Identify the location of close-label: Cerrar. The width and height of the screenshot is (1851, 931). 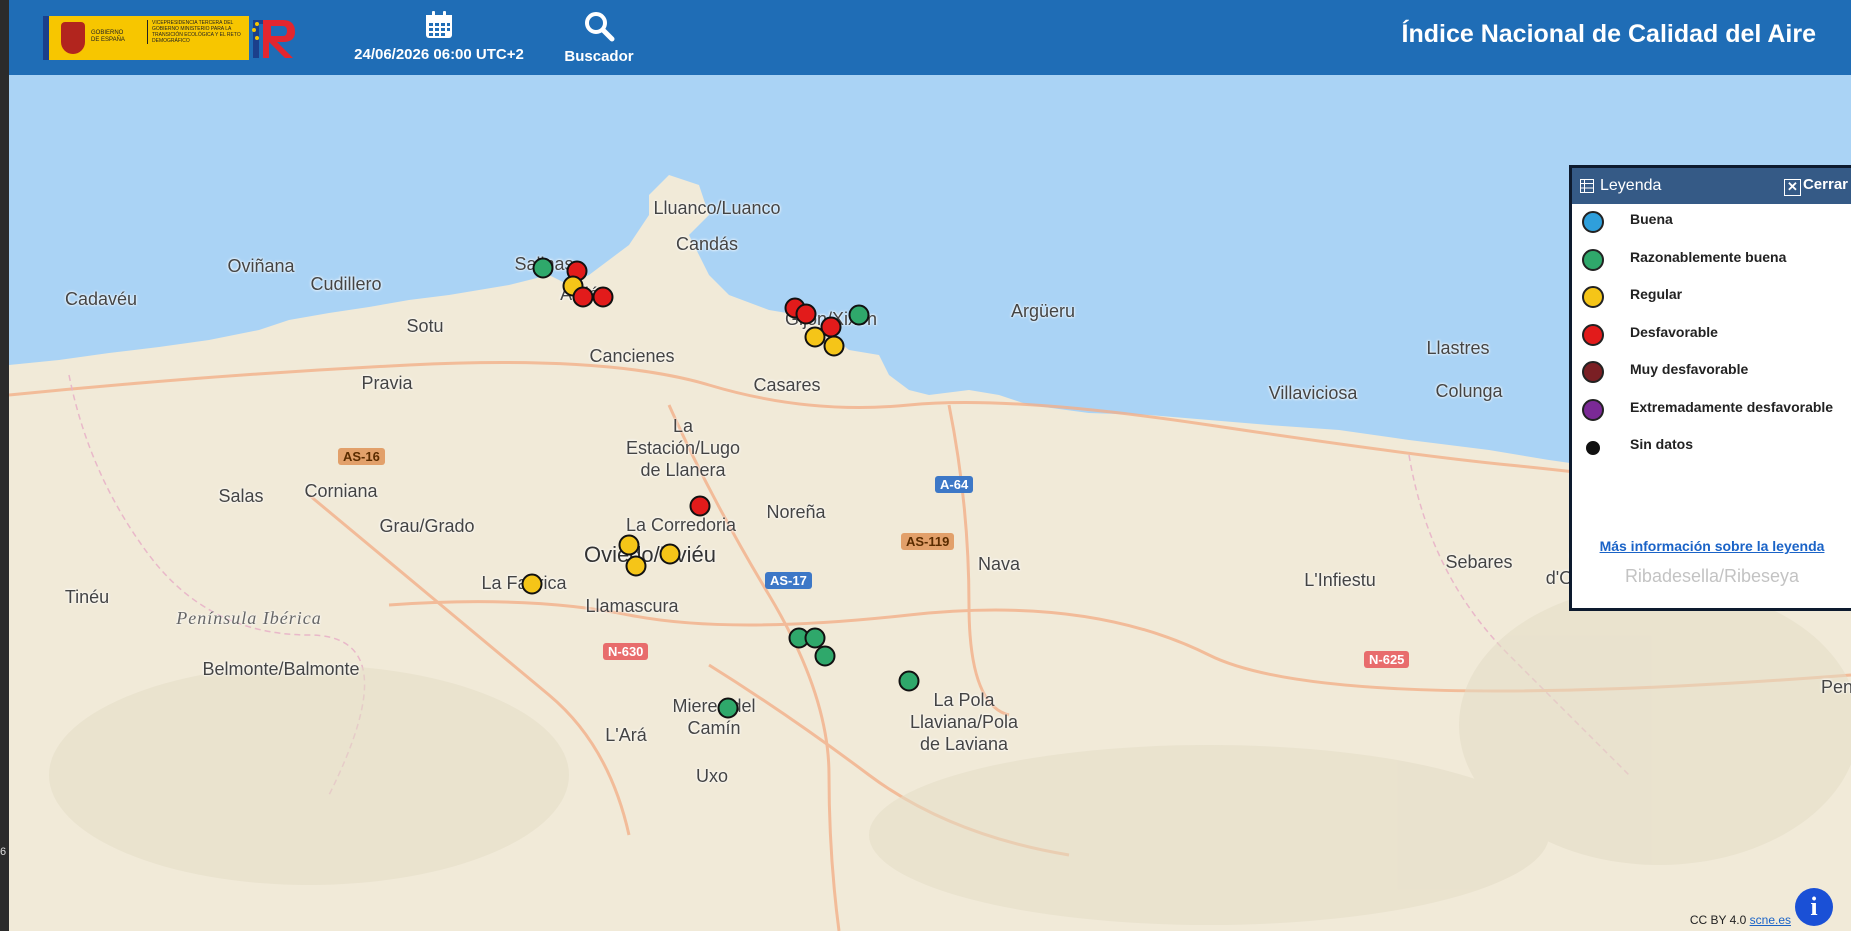
(1825, 184).